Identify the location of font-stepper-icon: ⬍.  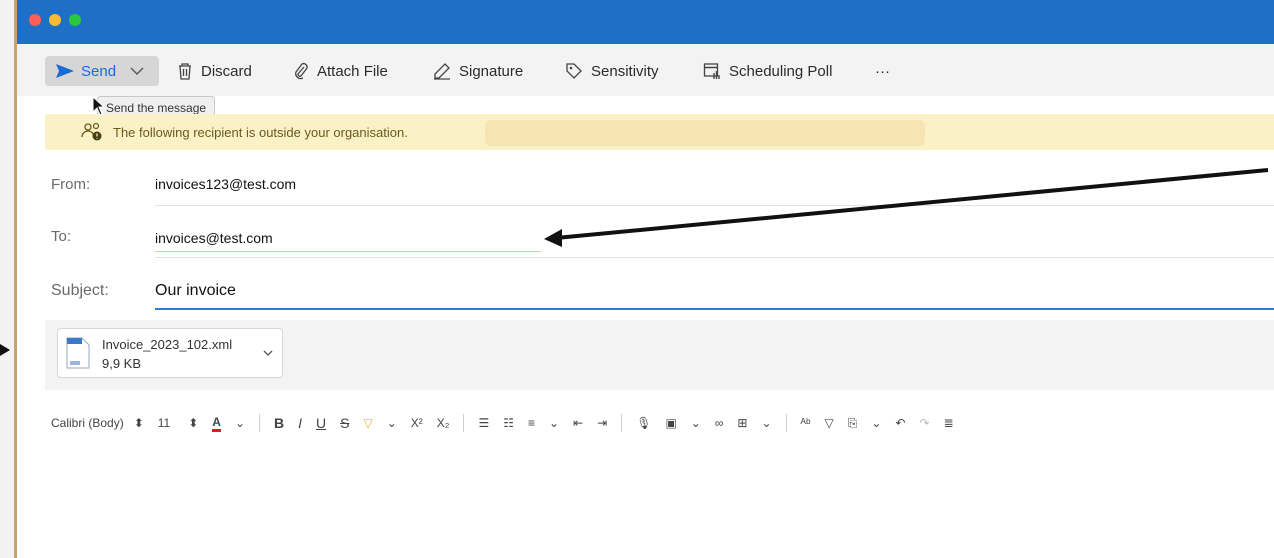
(138, 423).